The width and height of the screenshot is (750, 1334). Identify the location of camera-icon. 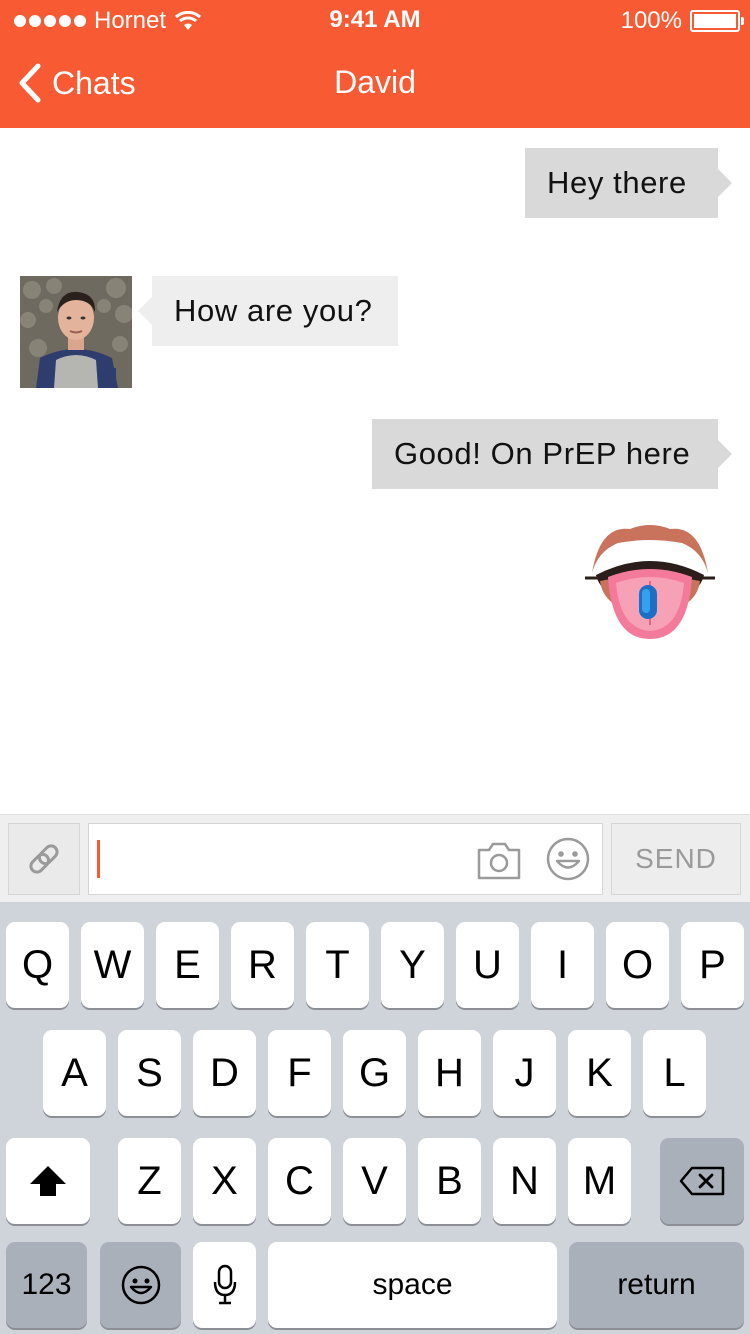
(499, 860).